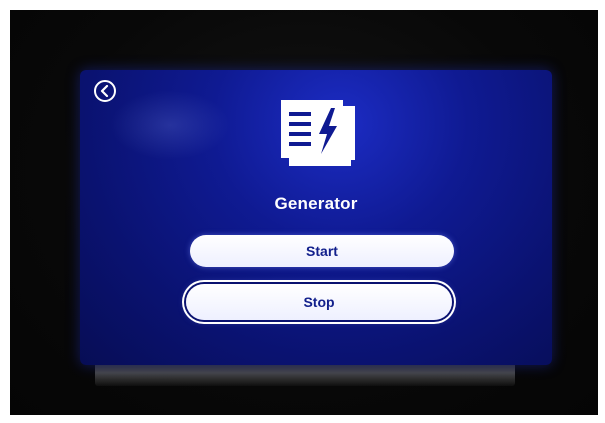 The image size is (605, 423). What do you see at coordinates (305, 374) in the screenshot?
I see `device-bezel-edge` at bounding box center [305, 374].